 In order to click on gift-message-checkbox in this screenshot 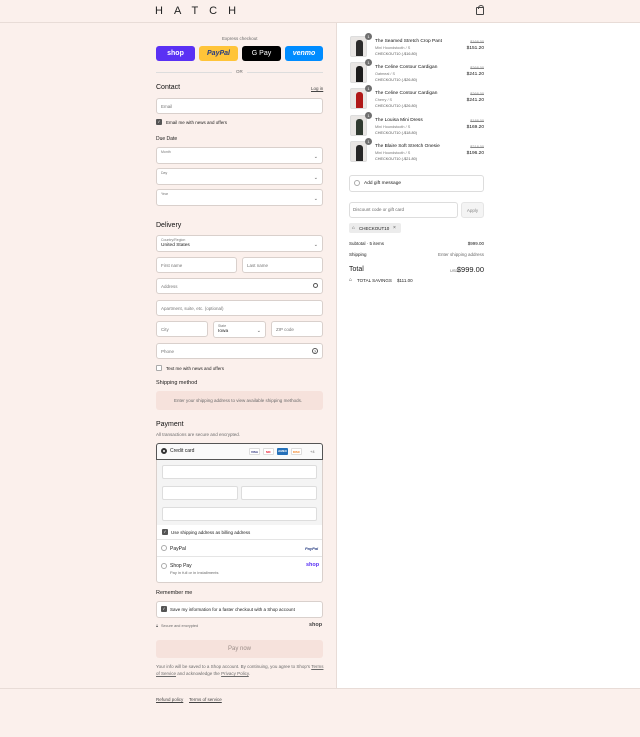, I will do `click(357, 183)`.